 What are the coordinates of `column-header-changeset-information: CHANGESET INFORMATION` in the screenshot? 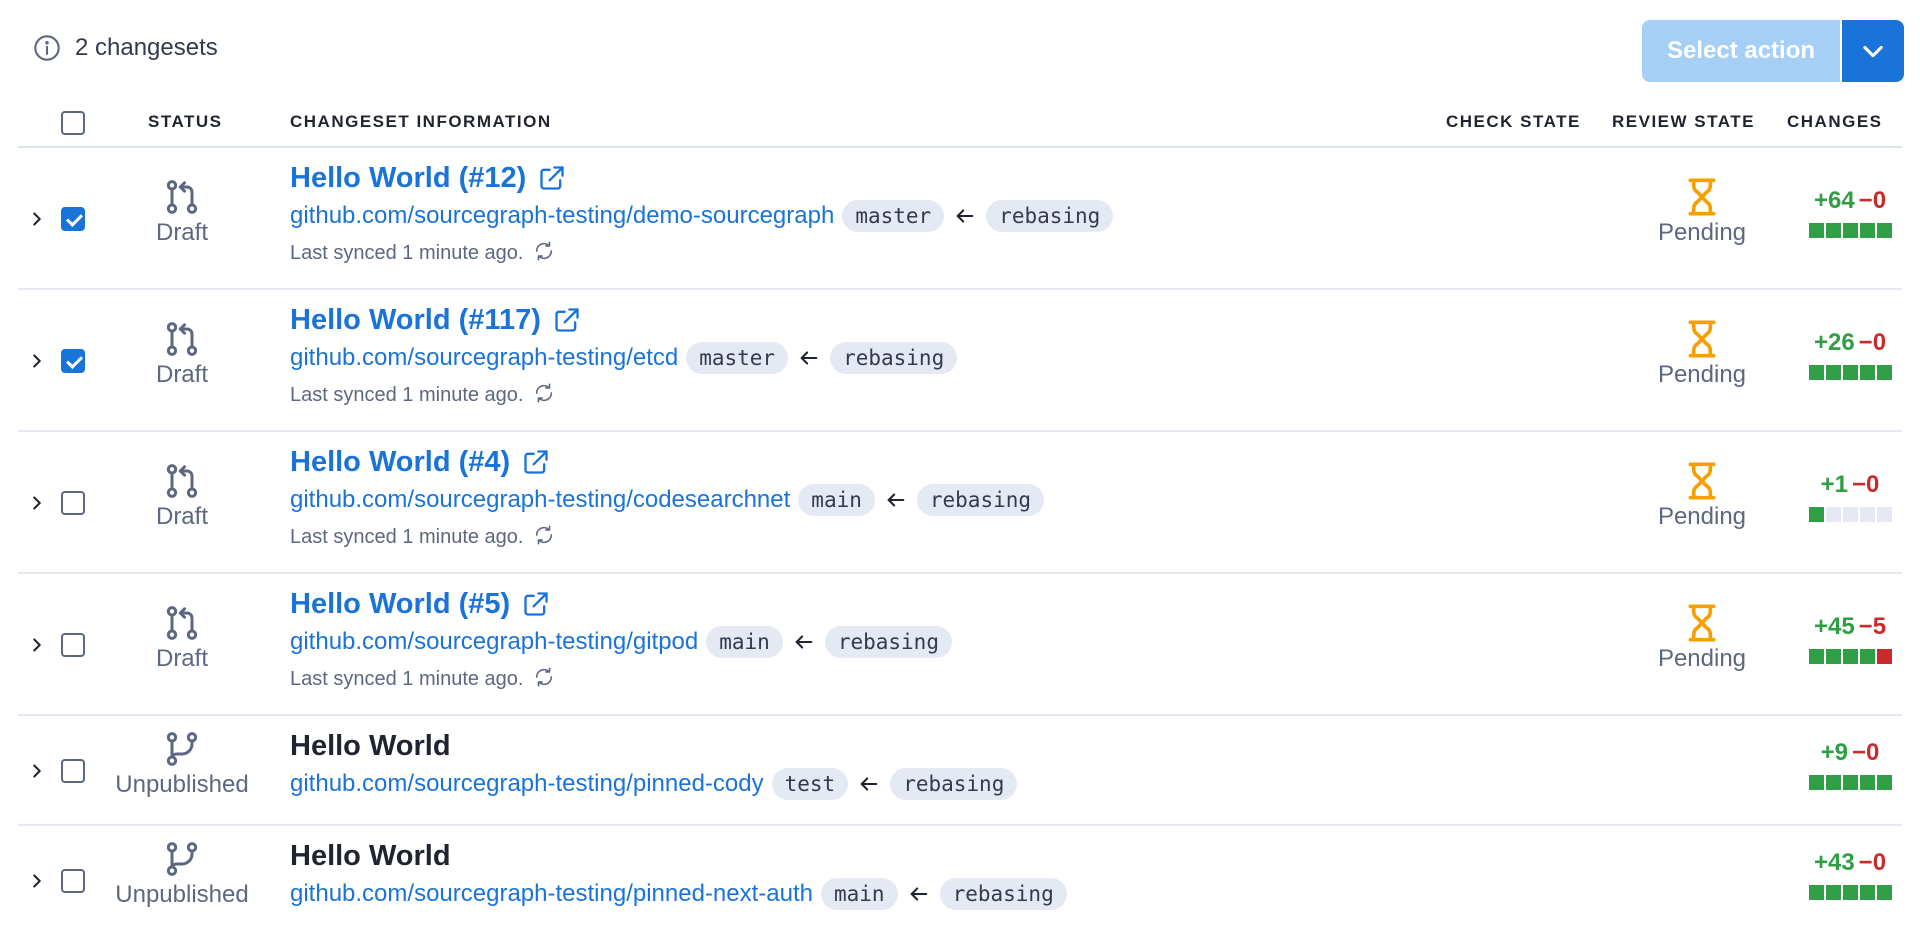 It's located at (421, 121).